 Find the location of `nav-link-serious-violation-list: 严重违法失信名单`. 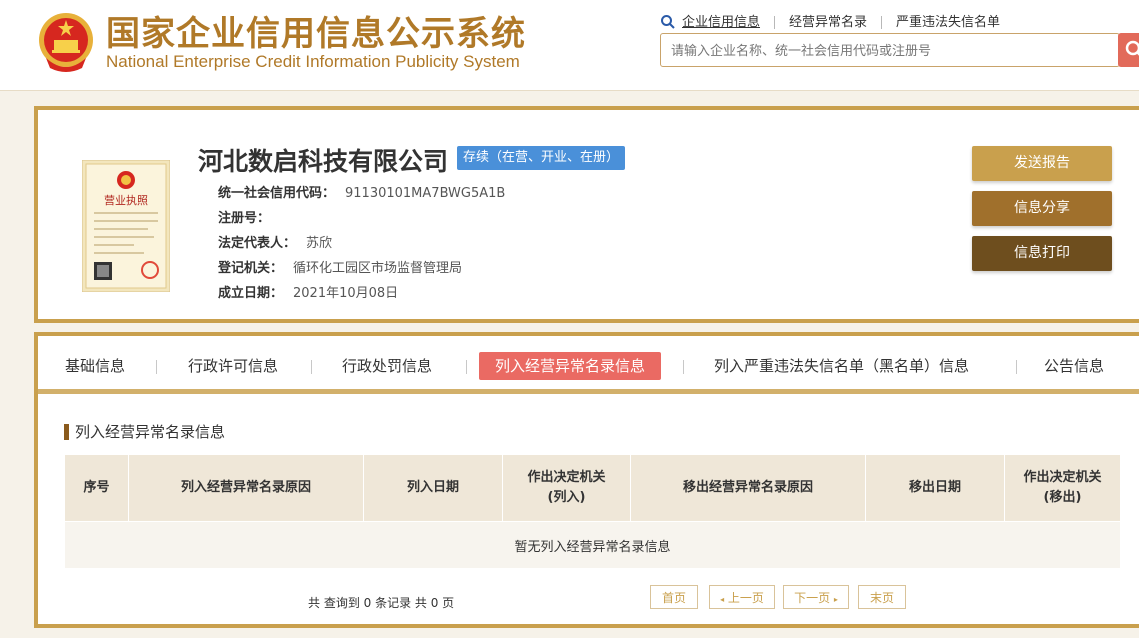

nav-link-serious-violation-list: 严重违法失信名单 is located at coordinates (947, 22).